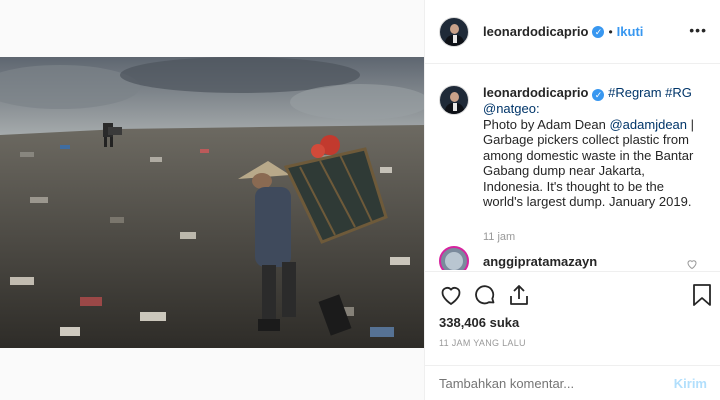 Image resolution: width=720 pixels, height=400 pixels. Describe the element at coordinates (572, 335) in the screenshot. I see `post-actions: 338,406 suka 11 JAM YANG LALU Kirim` at that location.